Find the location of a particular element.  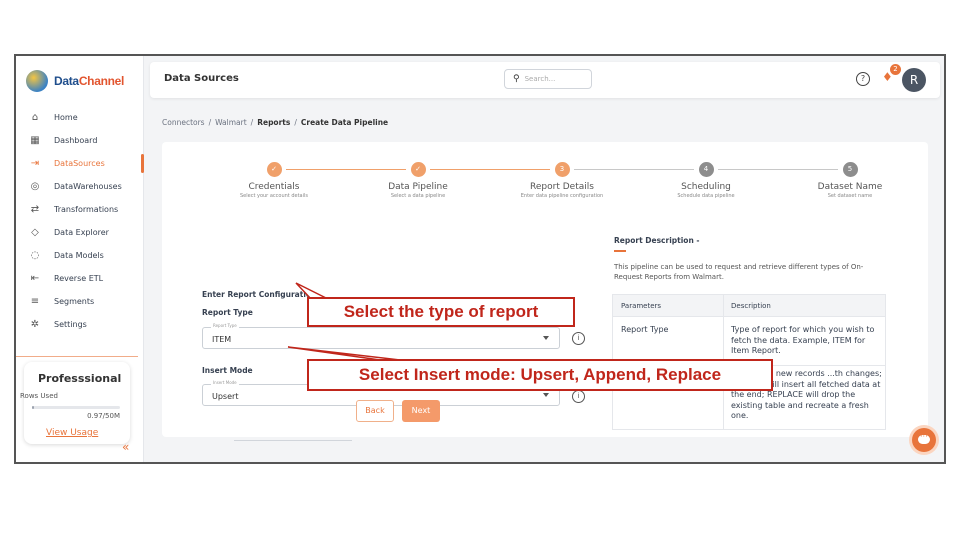

logo-text: DataChannel is located at coordinates (89, 81).